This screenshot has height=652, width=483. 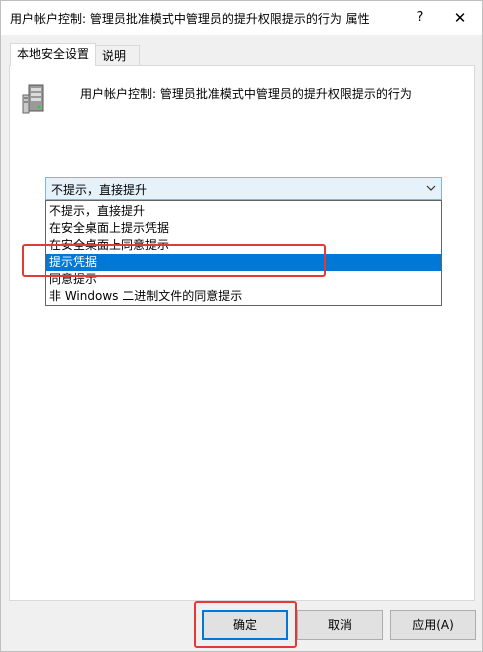 What do you see at coordinates (460, 18) in the screenshot?
I see `close-button: ✕` at bounding box center [460, 18].